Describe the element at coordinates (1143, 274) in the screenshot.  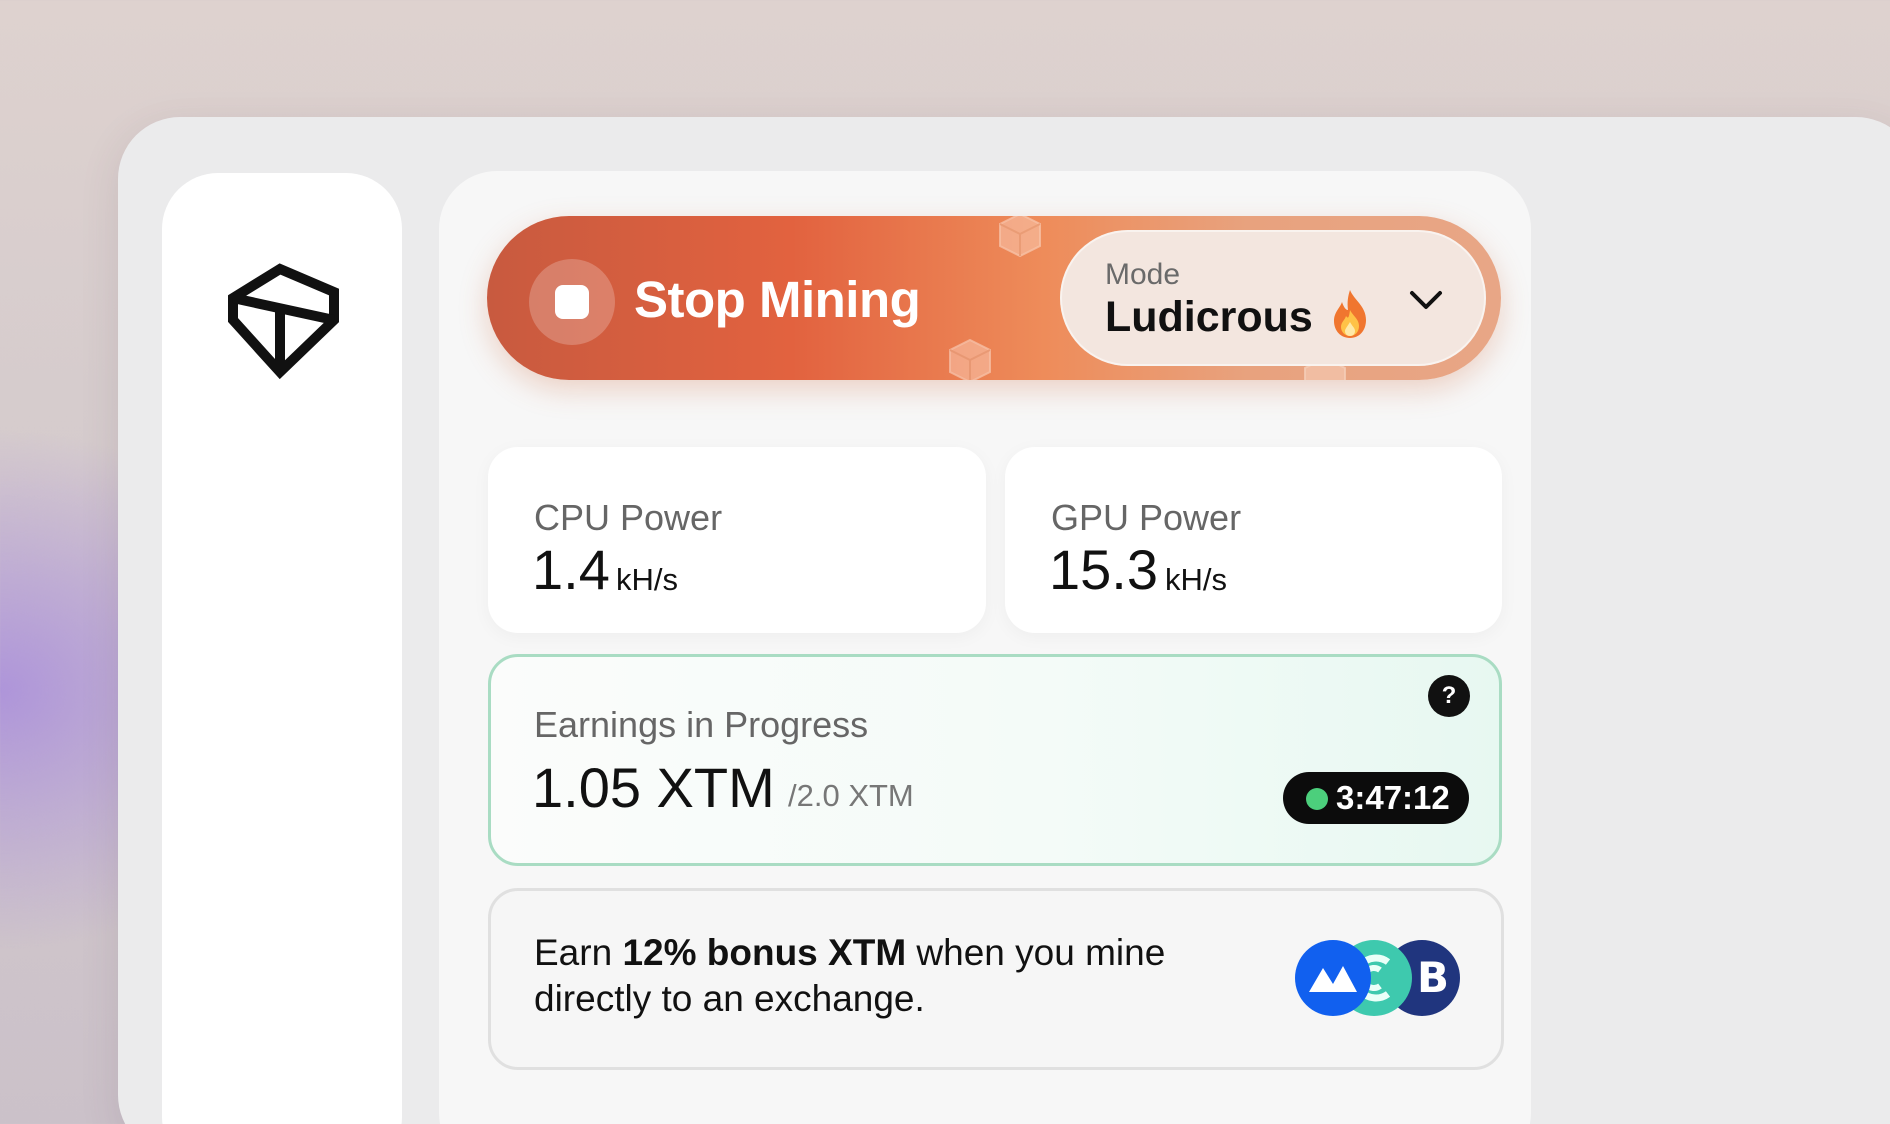
I see `mode-caption: Mode` at that location.